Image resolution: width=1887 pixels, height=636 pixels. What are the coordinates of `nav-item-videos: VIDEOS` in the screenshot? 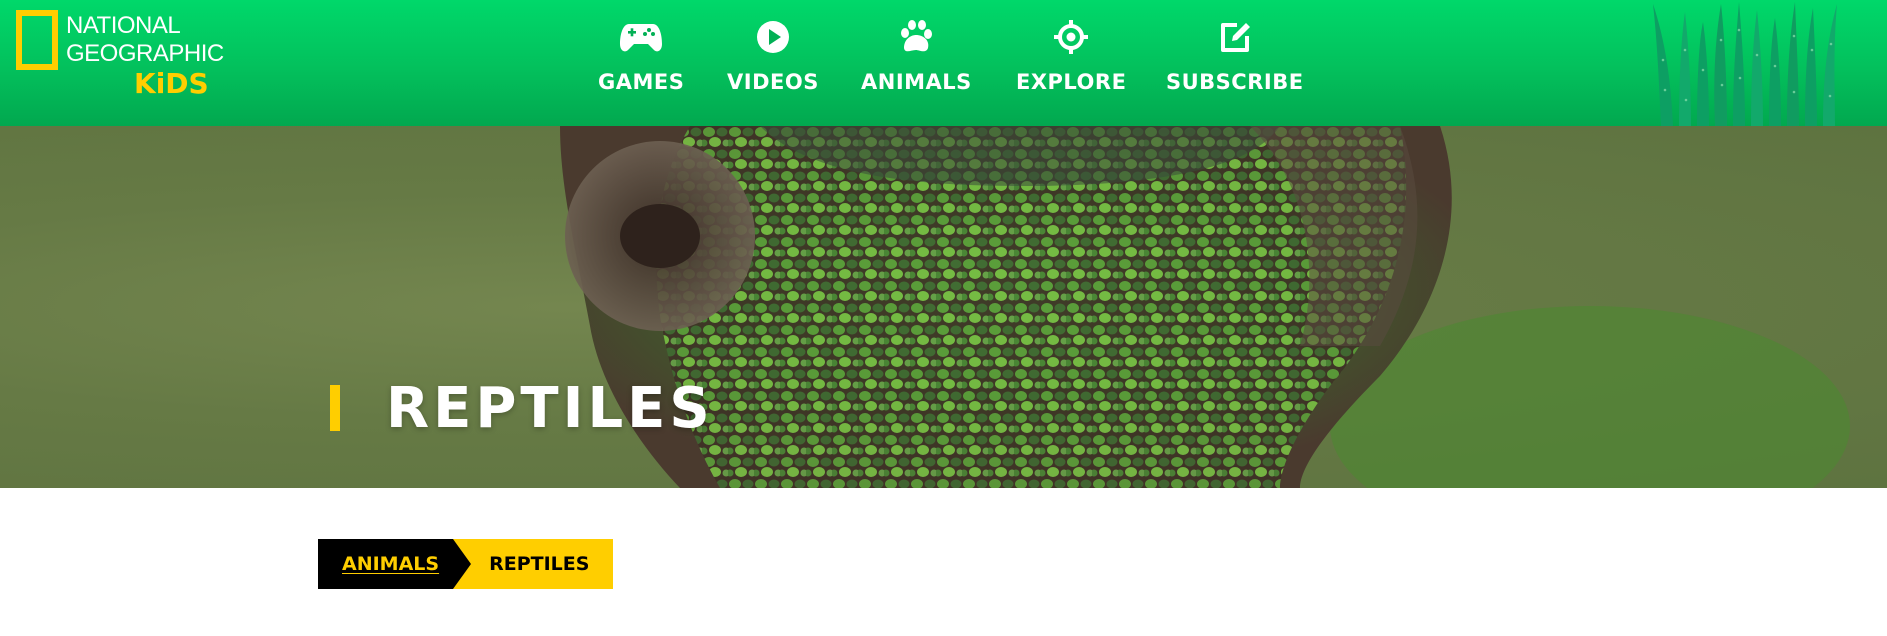 It's located at (773, 59).